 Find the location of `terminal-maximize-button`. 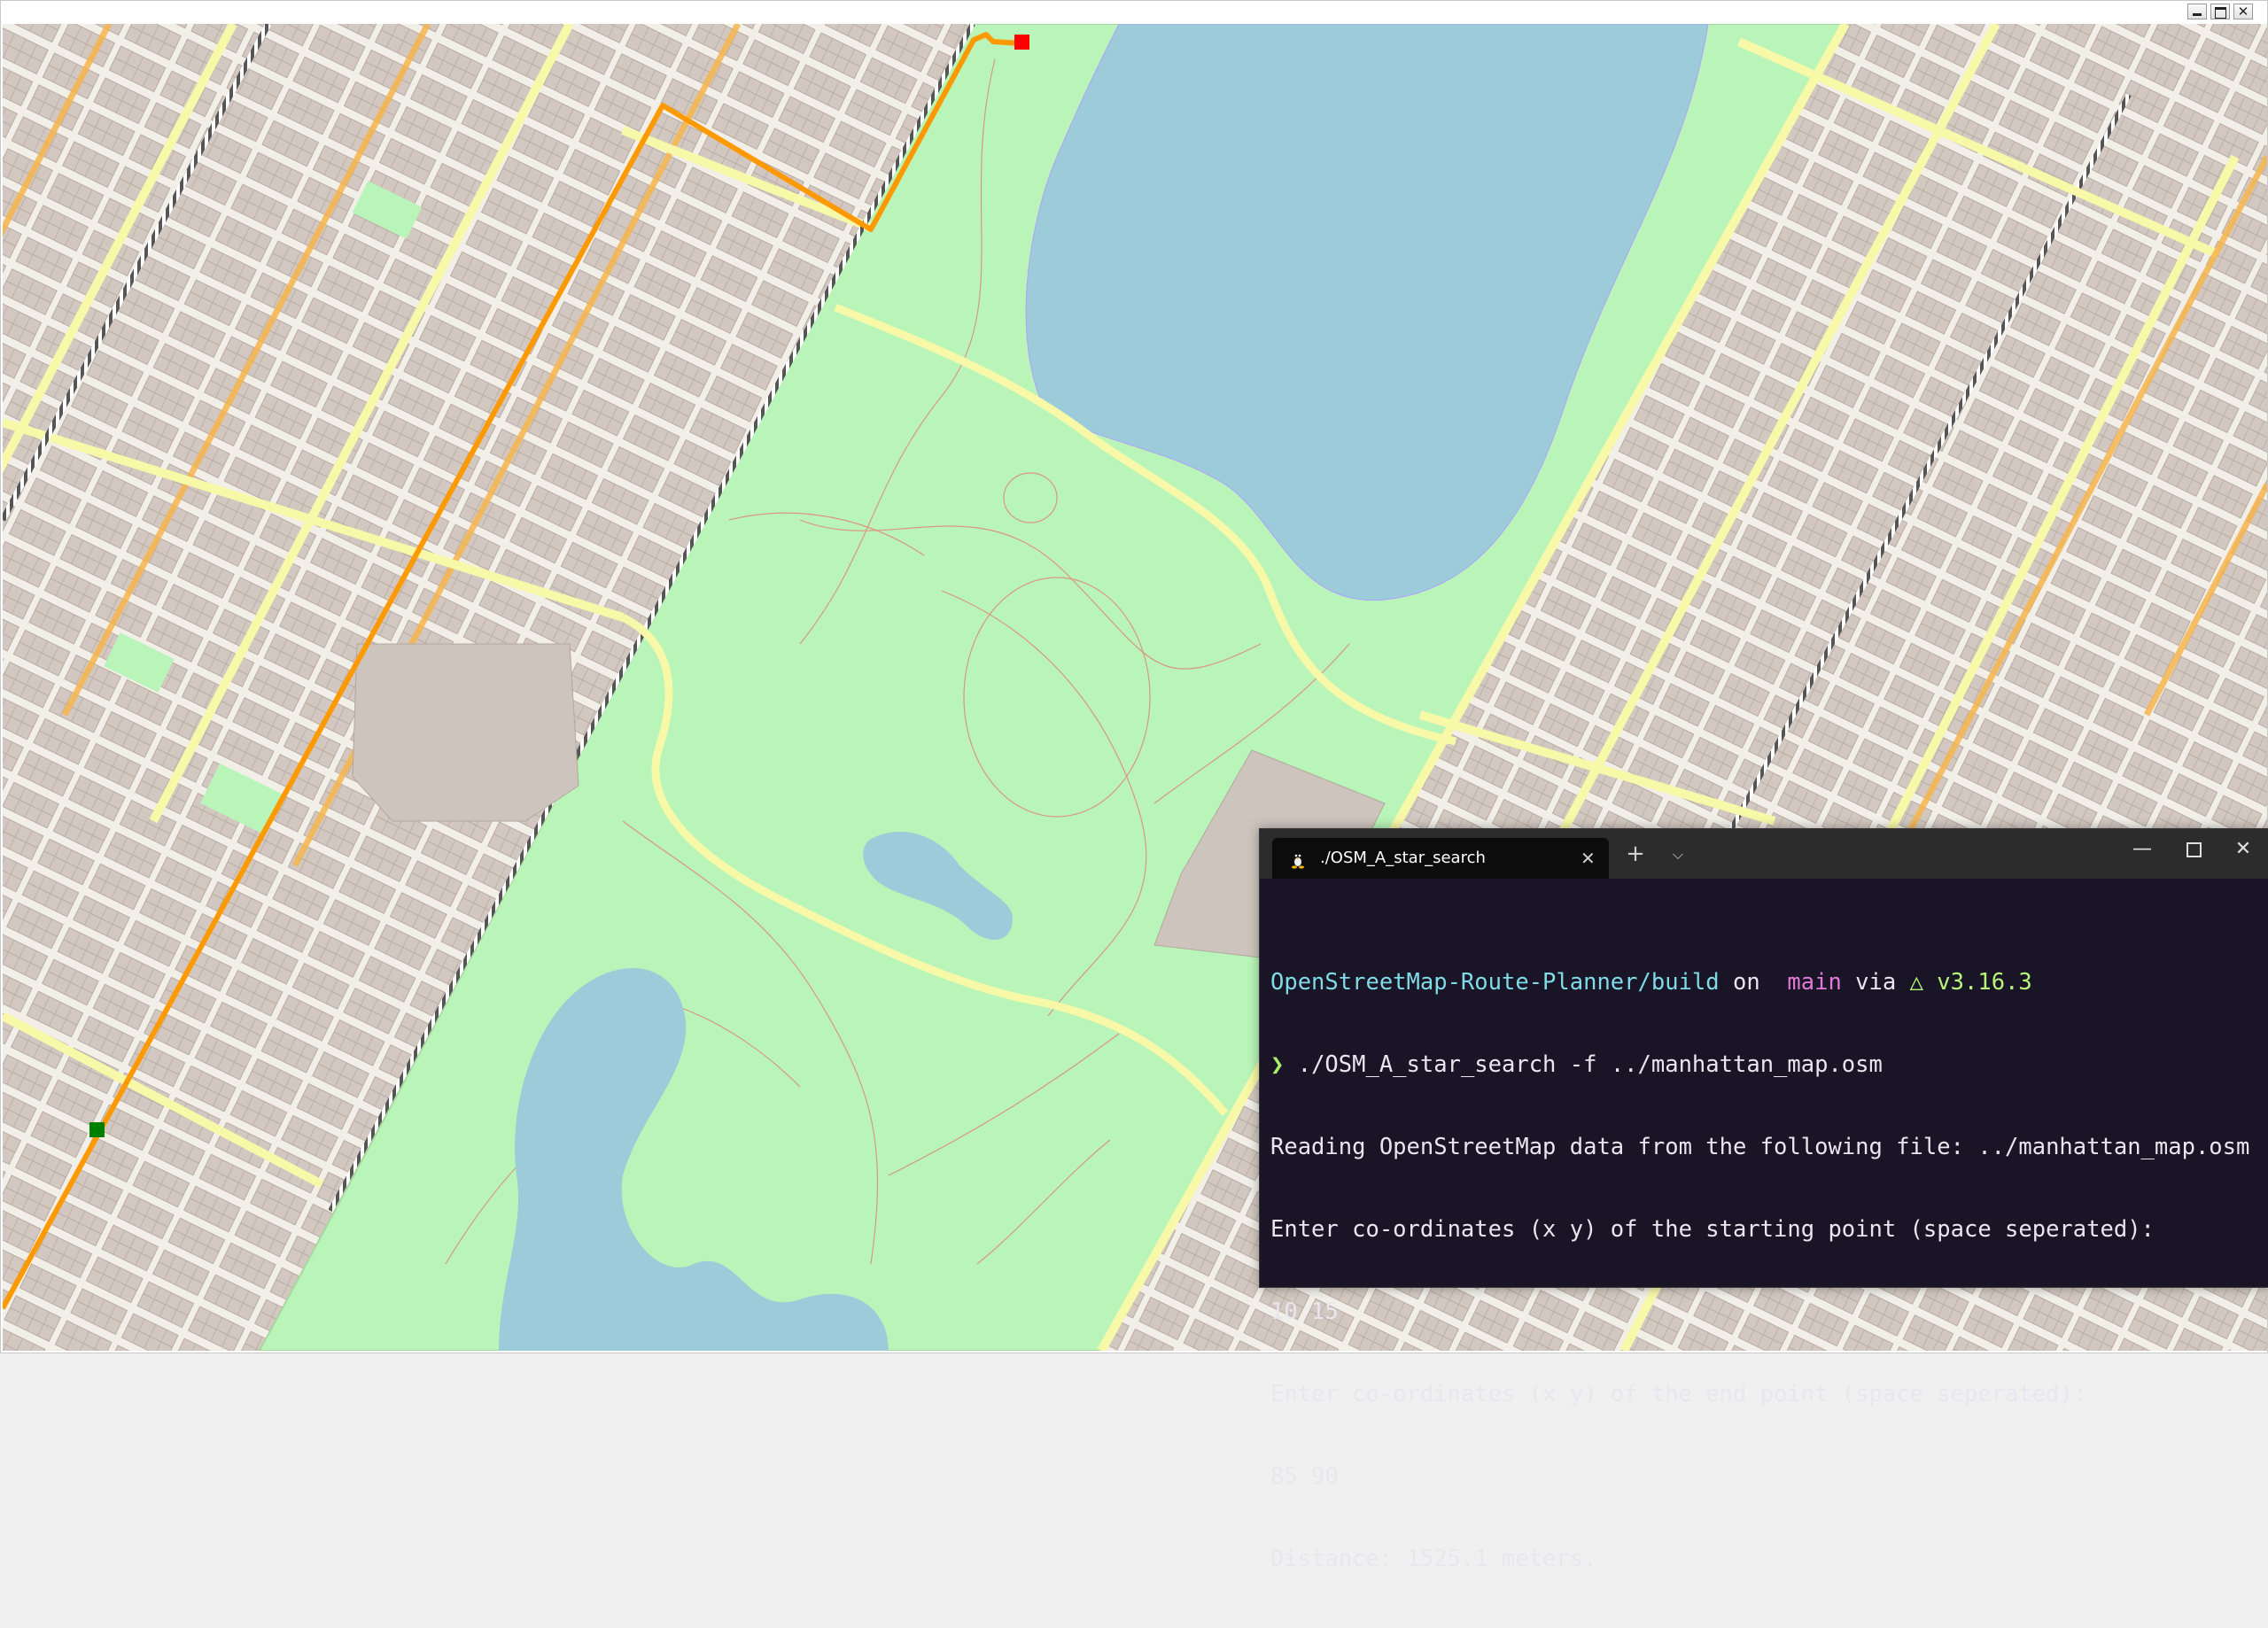

terminal-maximize-button is located at coordinates (2193, 849).